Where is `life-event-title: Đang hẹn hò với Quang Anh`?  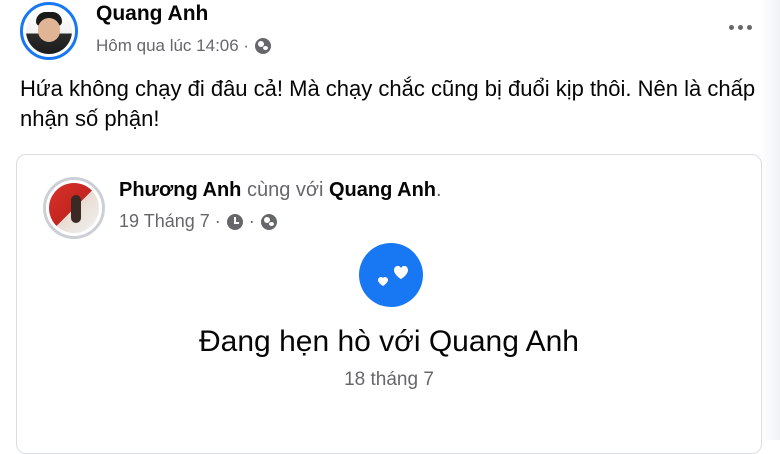
life-event-title: Đang hẹn hò với Quang Anh is located at coordinates (389, 341).